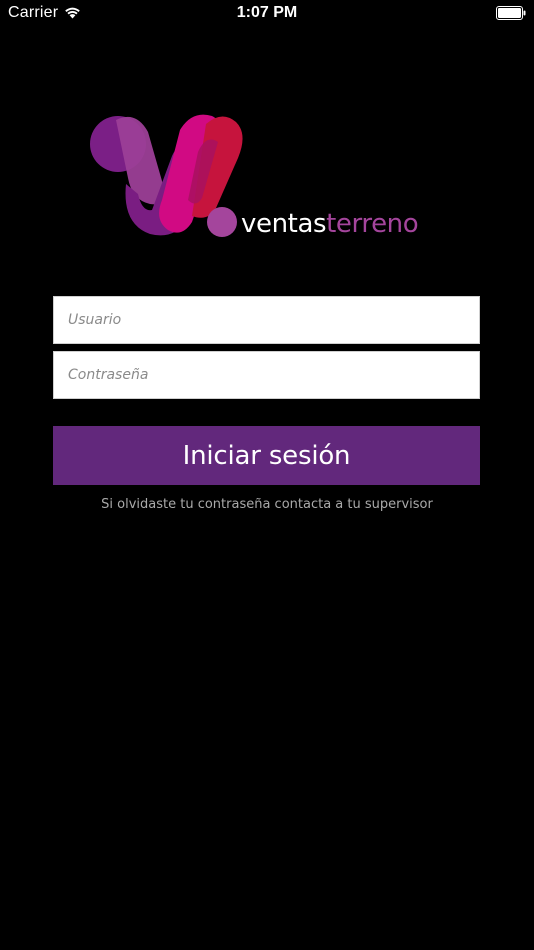 The width and height of the screenshot is (534, 950). I want to click on brand-word-terreno: terreno, so click(372, 224).